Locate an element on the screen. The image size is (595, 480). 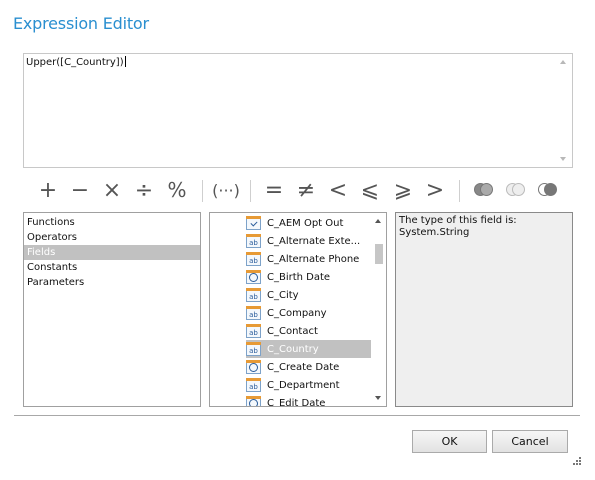
divide-button: ÷ is located at coordinates (144, 190).